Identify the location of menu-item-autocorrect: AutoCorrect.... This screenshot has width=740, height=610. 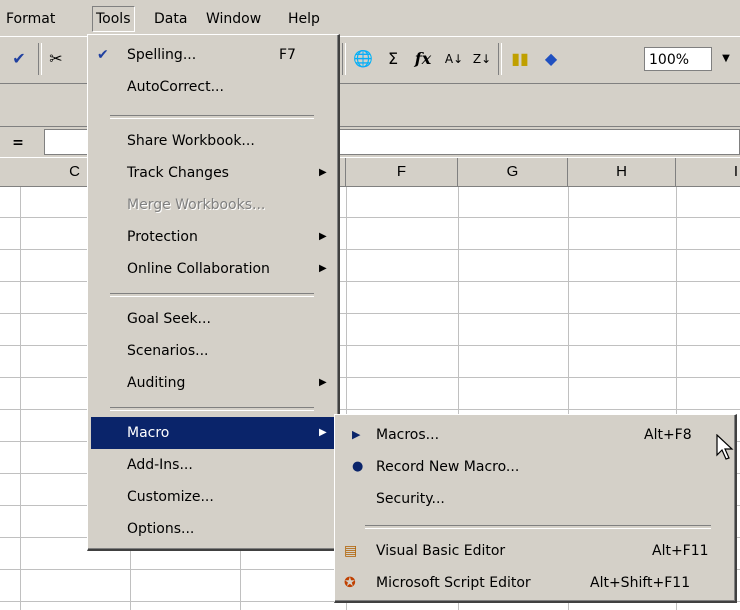
(213, 87).